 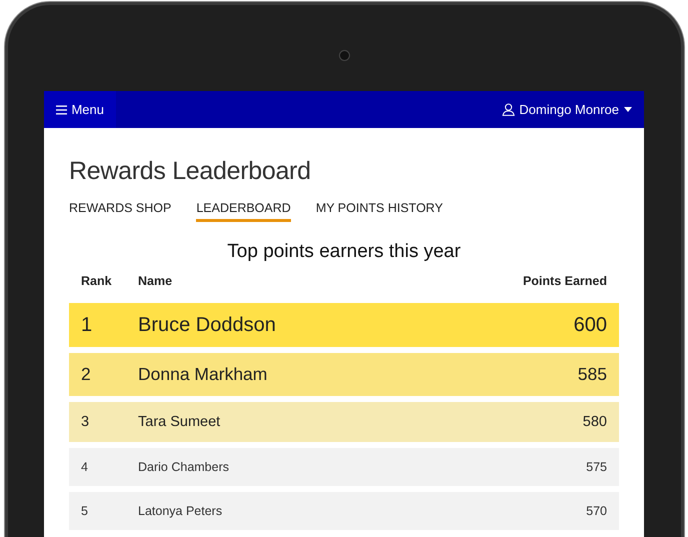 What do you see at coordinates (97, 281) in the screenshot?
I see `column-header: Rank` at bounding box center [97, 281].